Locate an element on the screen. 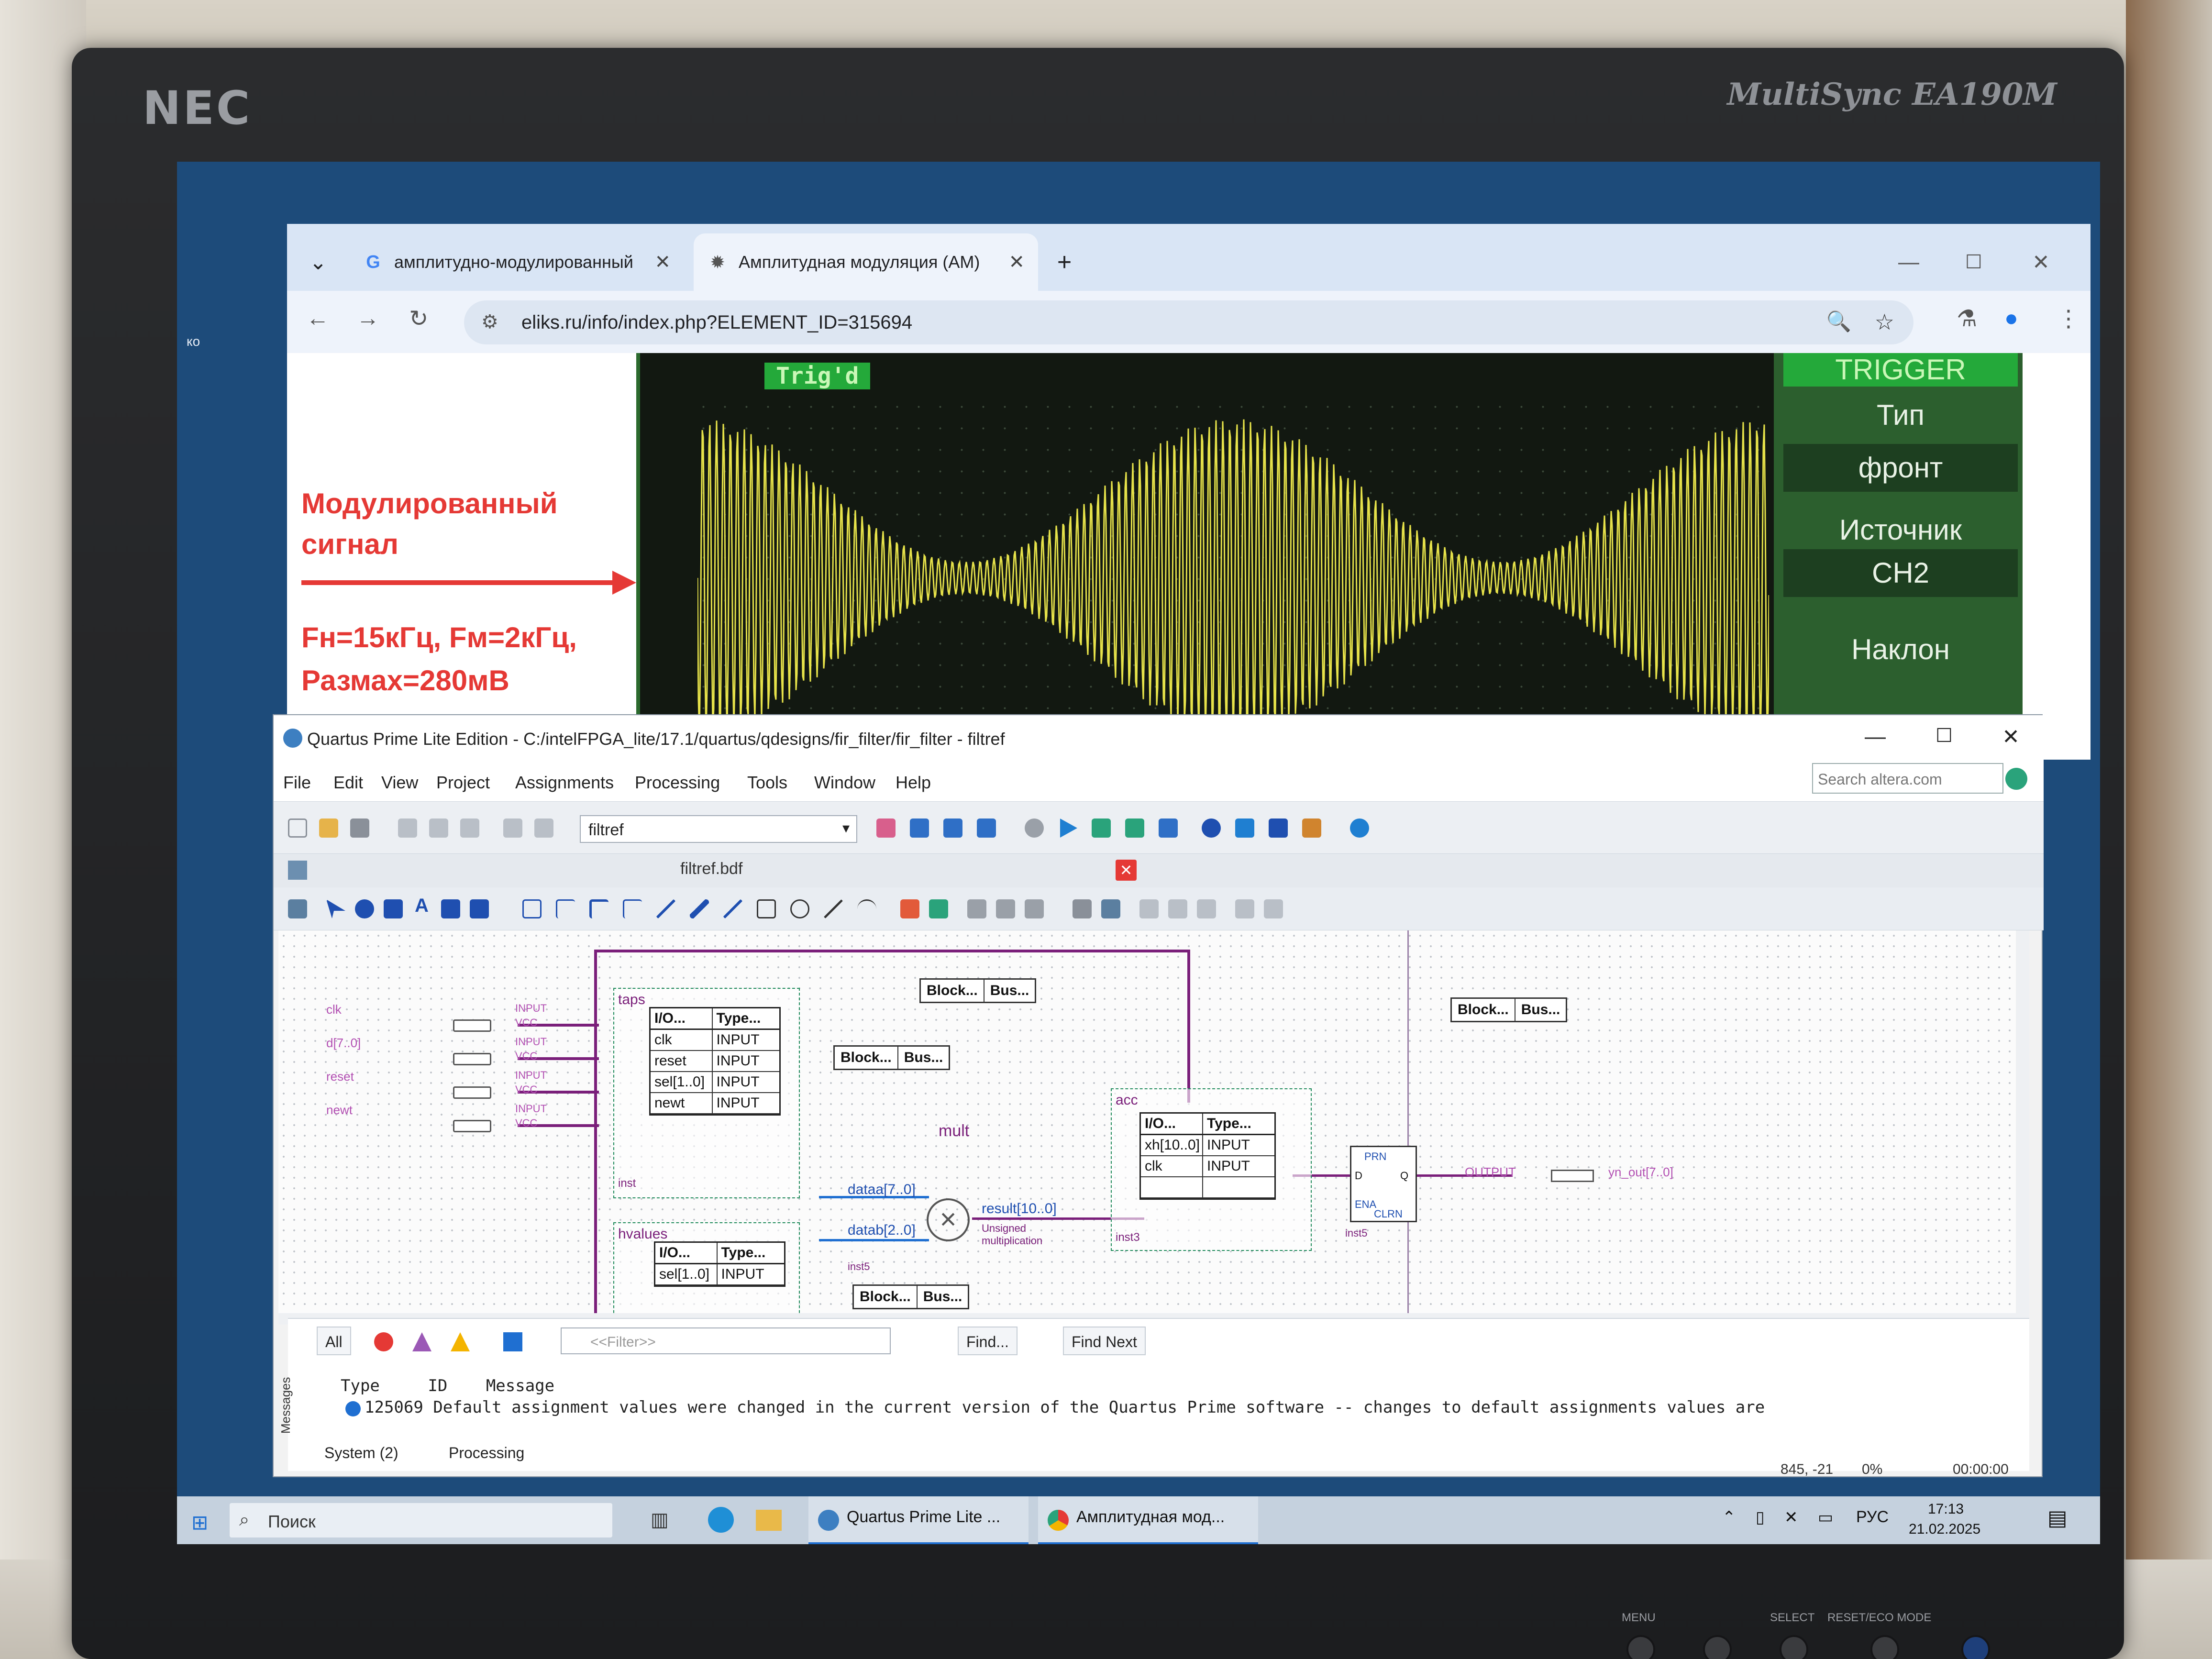  input-pin-newt is located at coordinates (472, 1126).